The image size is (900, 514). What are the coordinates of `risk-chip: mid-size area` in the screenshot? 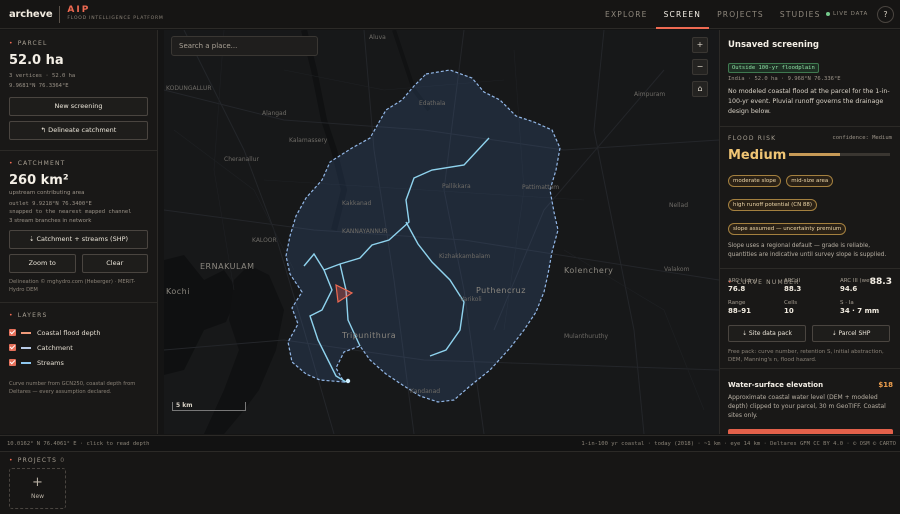 It's located at (810, 181).